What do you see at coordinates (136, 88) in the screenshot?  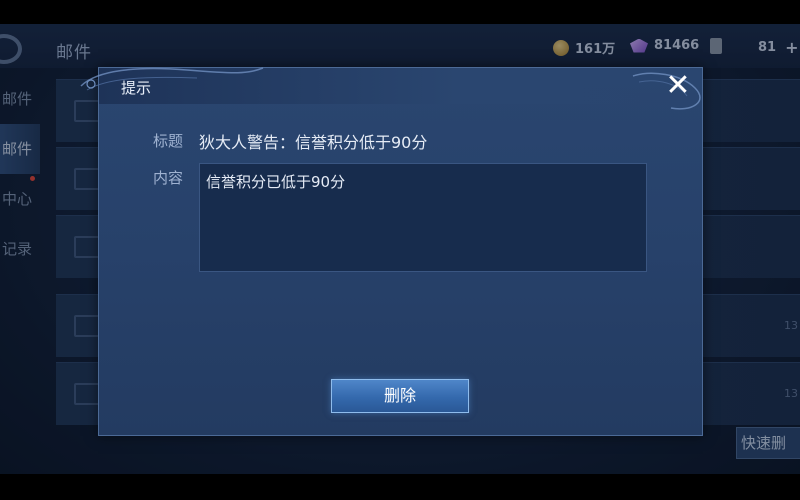 I see `dialog-title: 提示` at bounding box center [136, 88].